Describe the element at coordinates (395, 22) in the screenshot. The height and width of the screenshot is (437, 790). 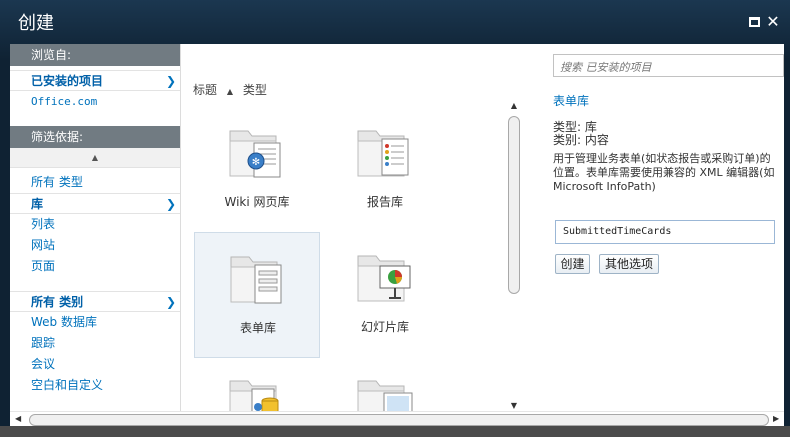
I see `title-bar: 创建 ✕` at that location.